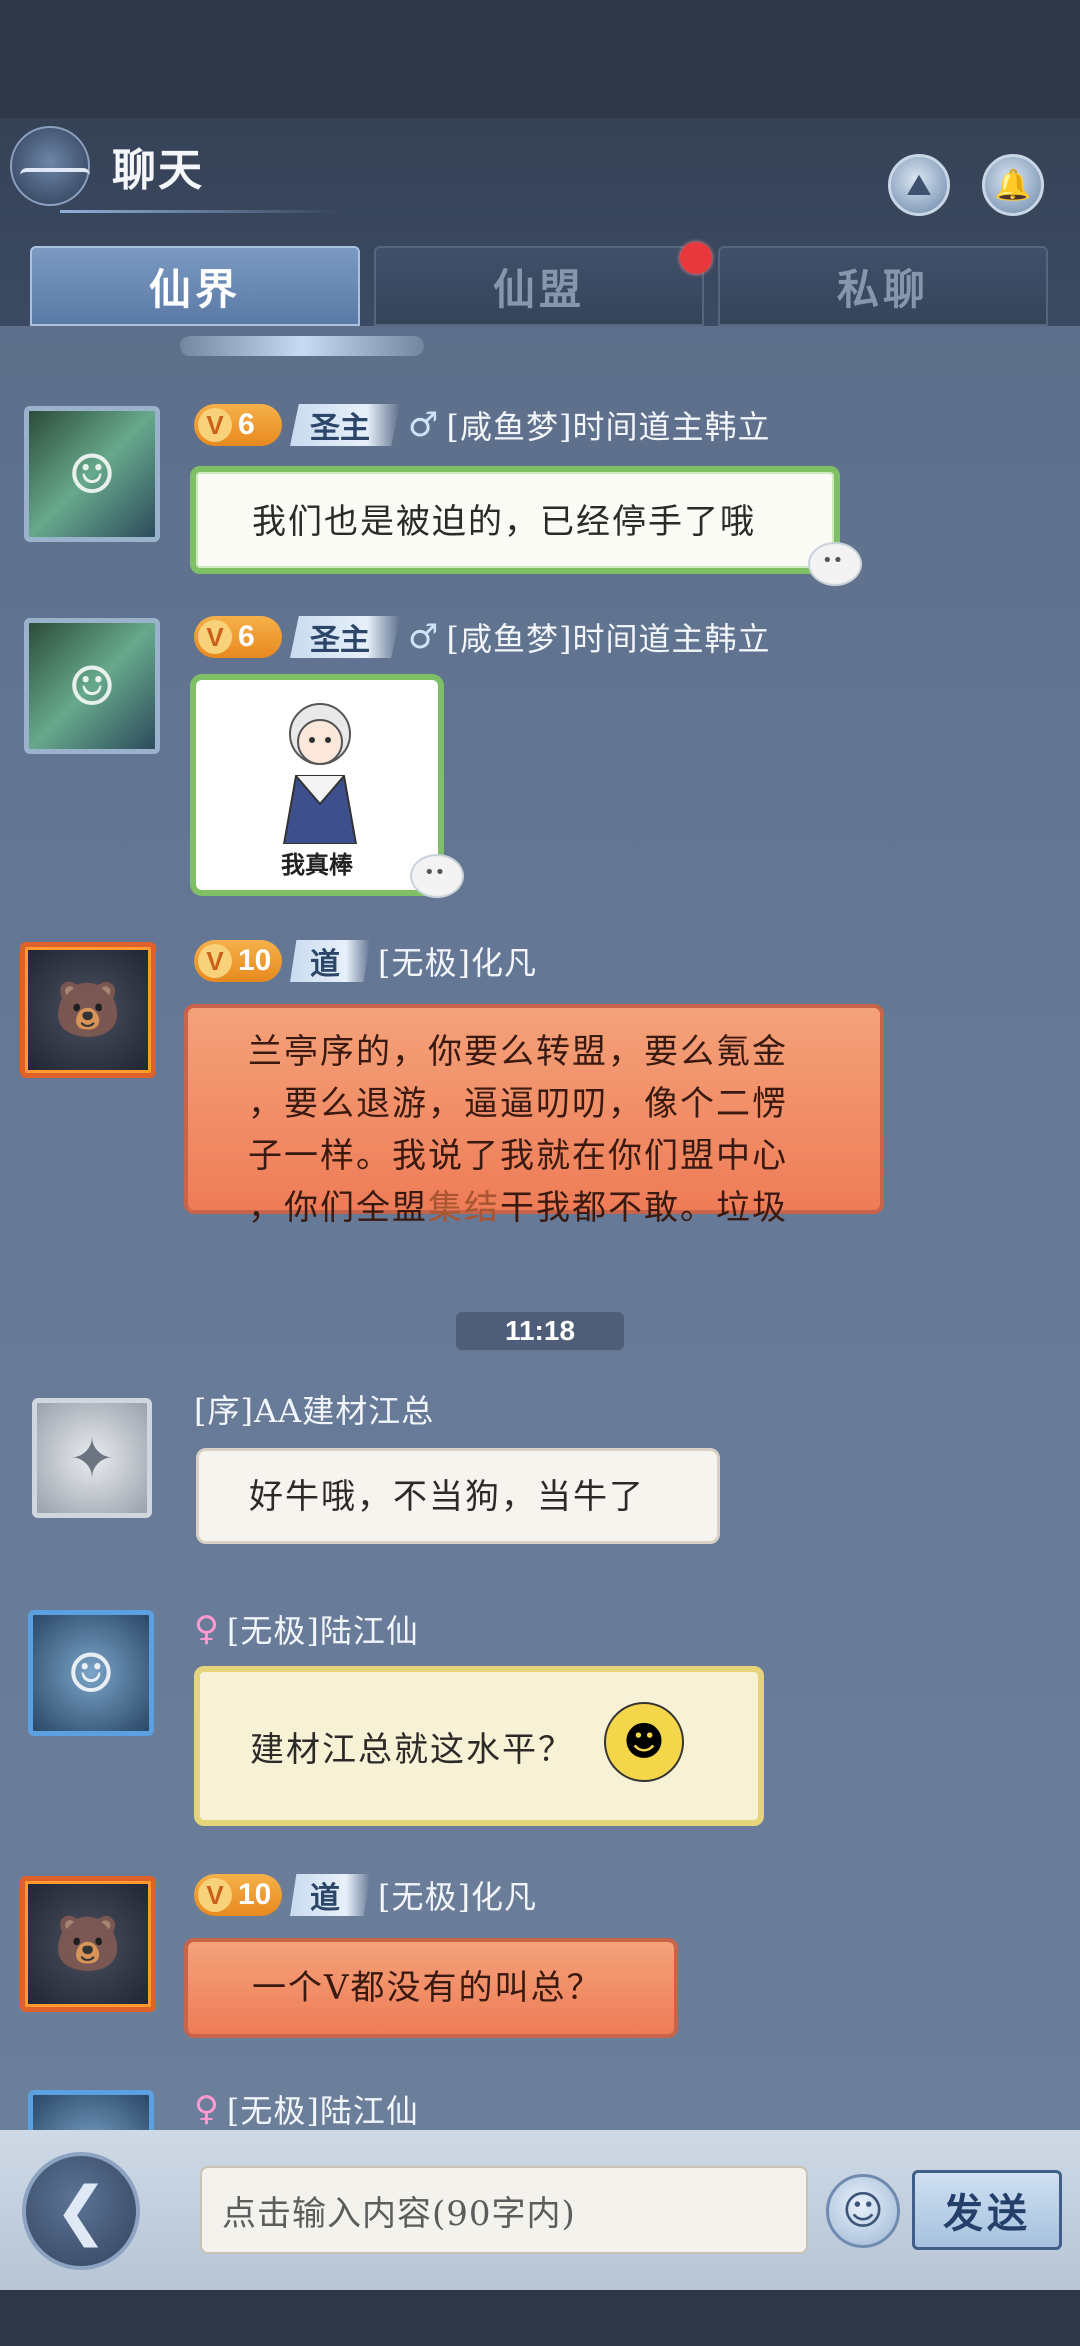  Describe the element at coordinates (464, 1208) in the screenshot. I see `highlighted-text: 集结` at that location.